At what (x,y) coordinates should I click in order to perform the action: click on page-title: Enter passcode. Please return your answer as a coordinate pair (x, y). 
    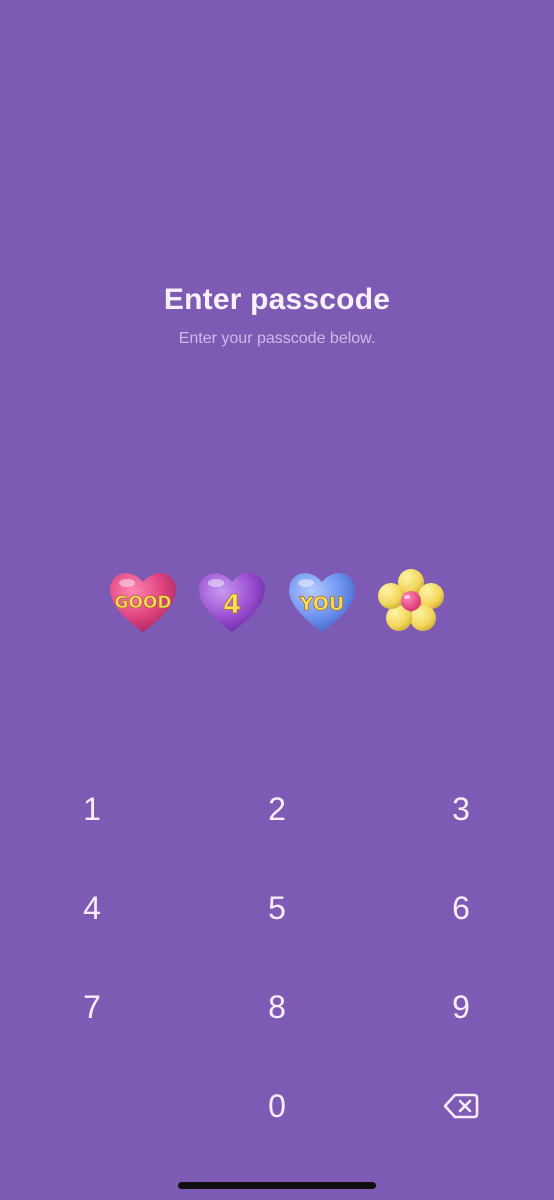
    Looking at the image, I should click on (277, 299).